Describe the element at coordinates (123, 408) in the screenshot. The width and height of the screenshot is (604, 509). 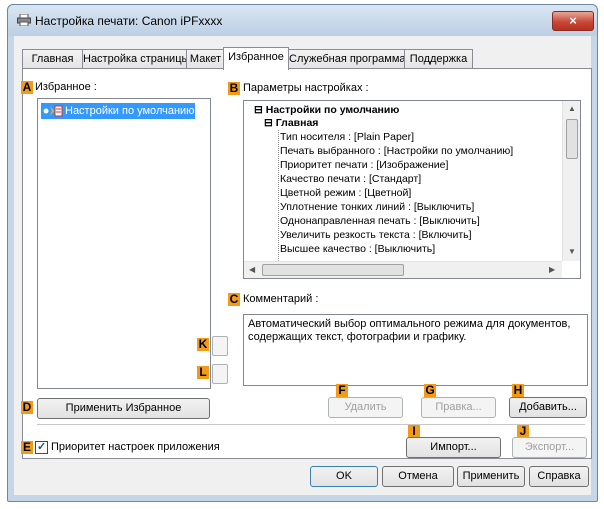
I see `apply-favorite-button: Применить Избранное` at that location.